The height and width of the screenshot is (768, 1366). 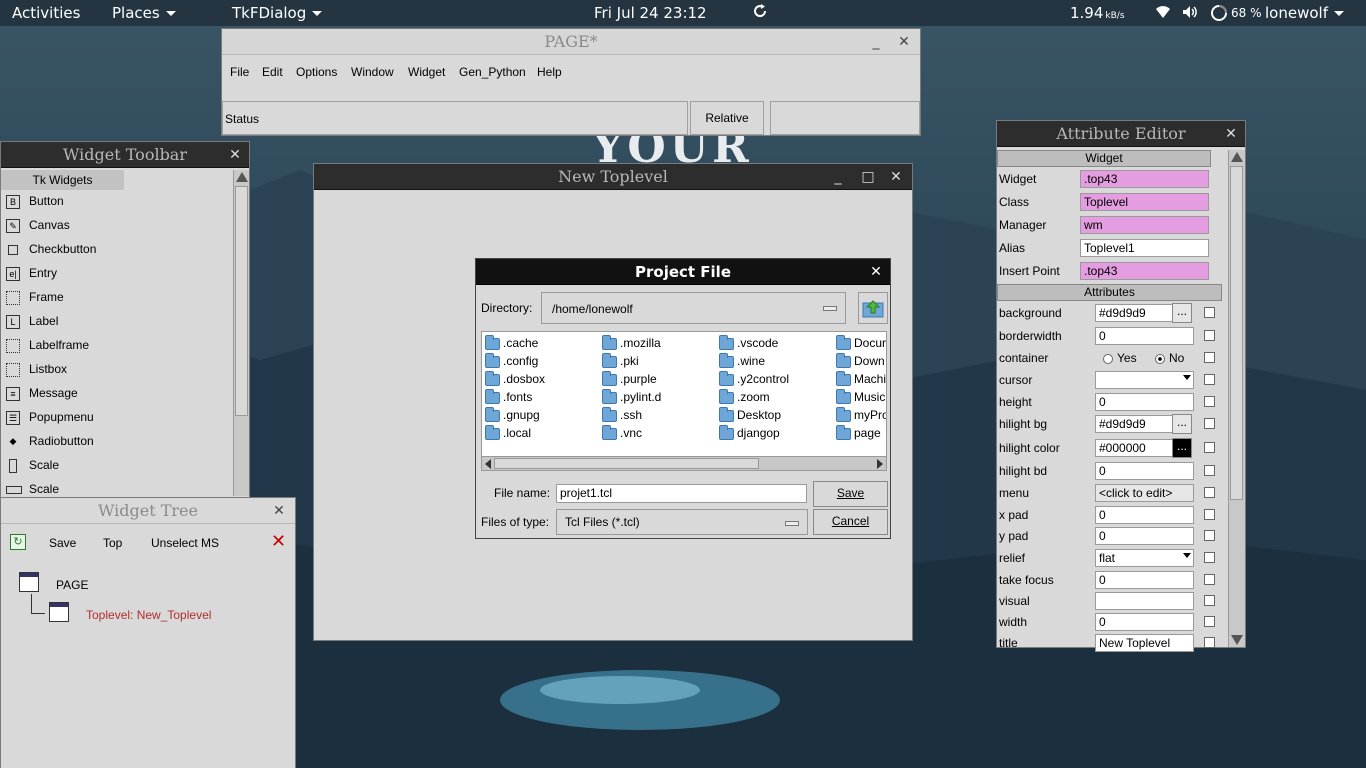 What do you see at coordinates (117, 466) in the screenshot?
I see `tool-scale: Scale` at bounding box center [117, 466].